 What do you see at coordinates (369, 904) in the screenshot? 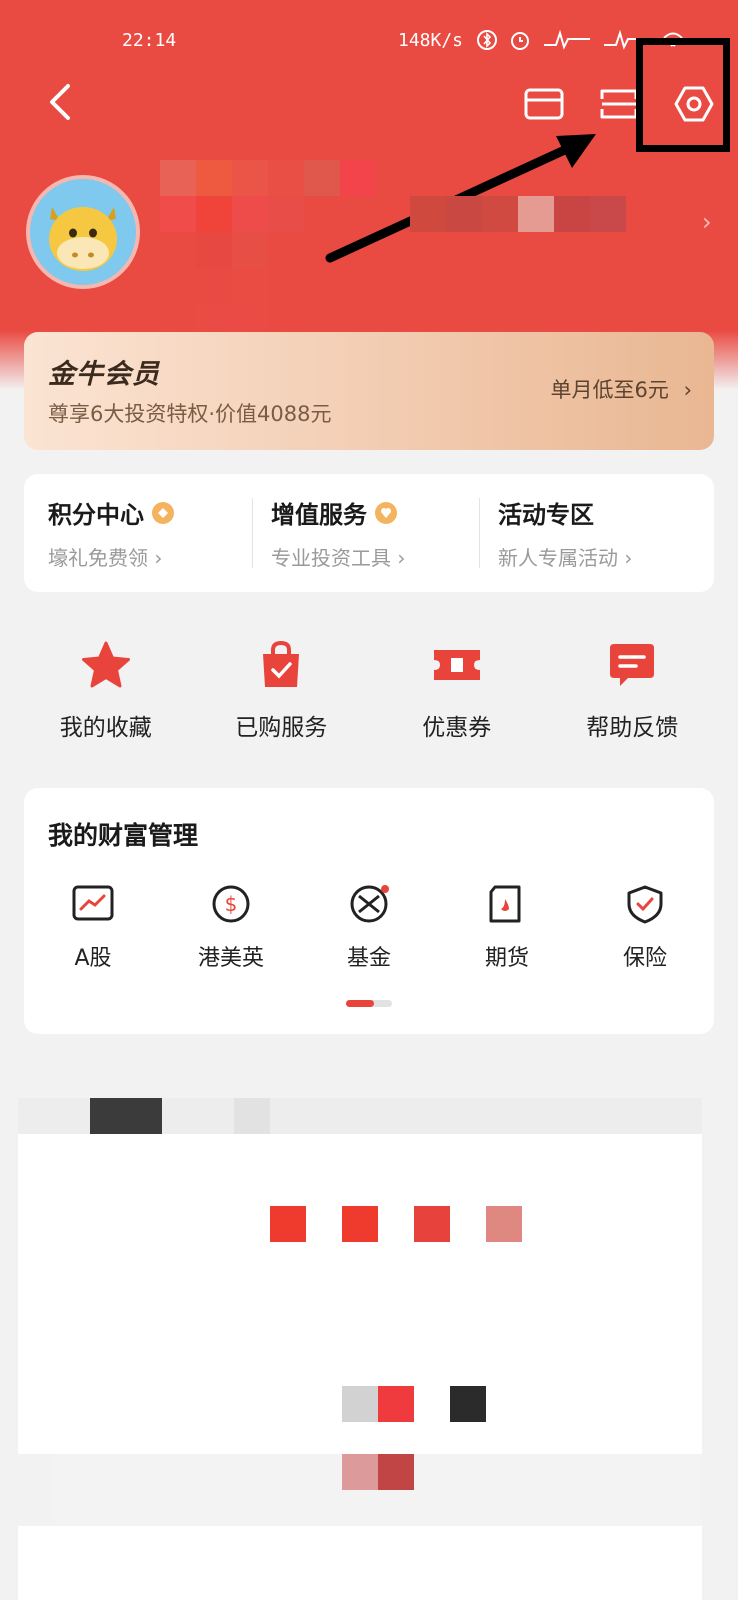
I see `fund-icon` at bounding box center [369, 904].